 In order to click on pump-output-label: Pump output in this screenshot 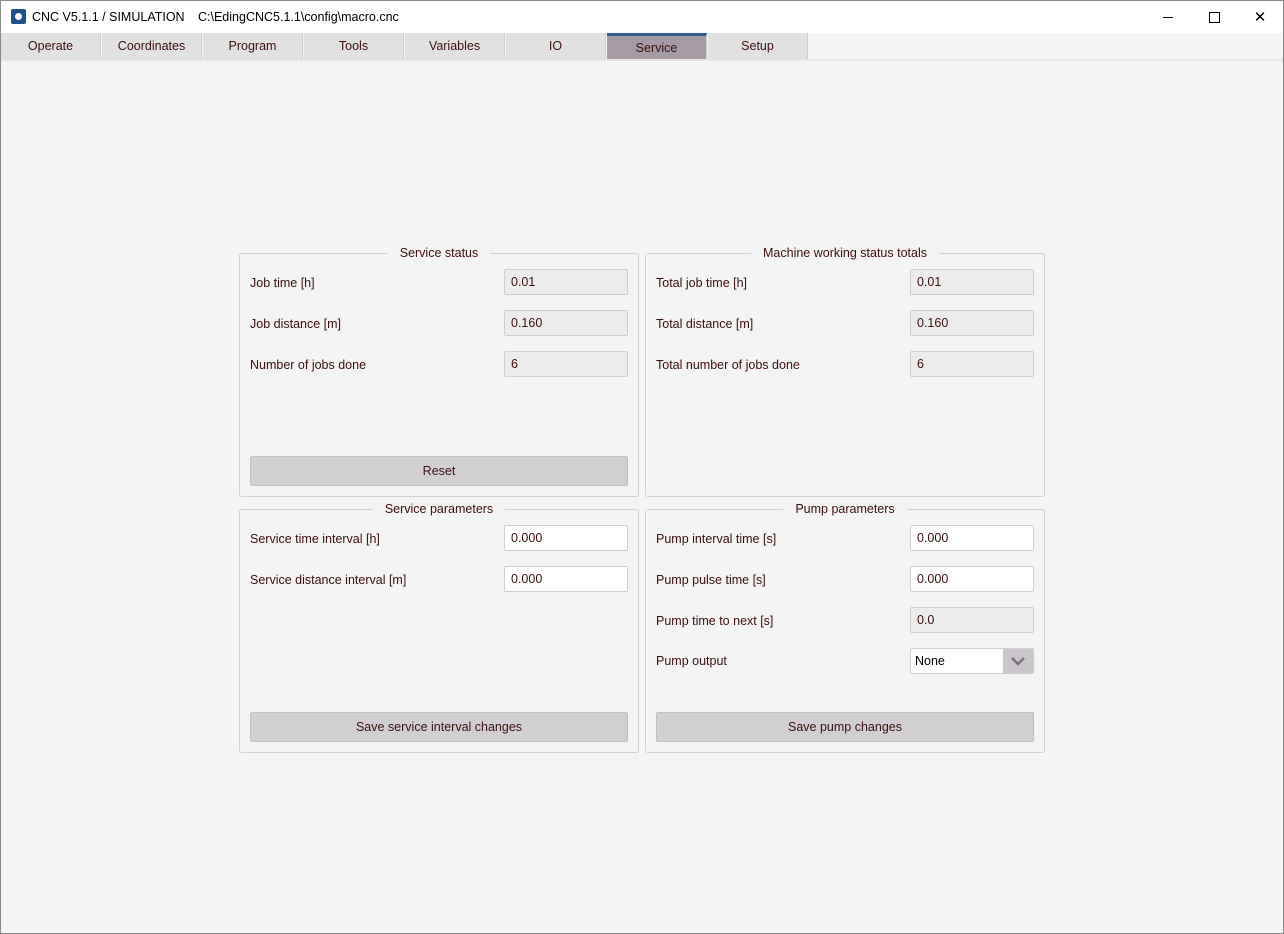, I will do `click(691, 661)`.